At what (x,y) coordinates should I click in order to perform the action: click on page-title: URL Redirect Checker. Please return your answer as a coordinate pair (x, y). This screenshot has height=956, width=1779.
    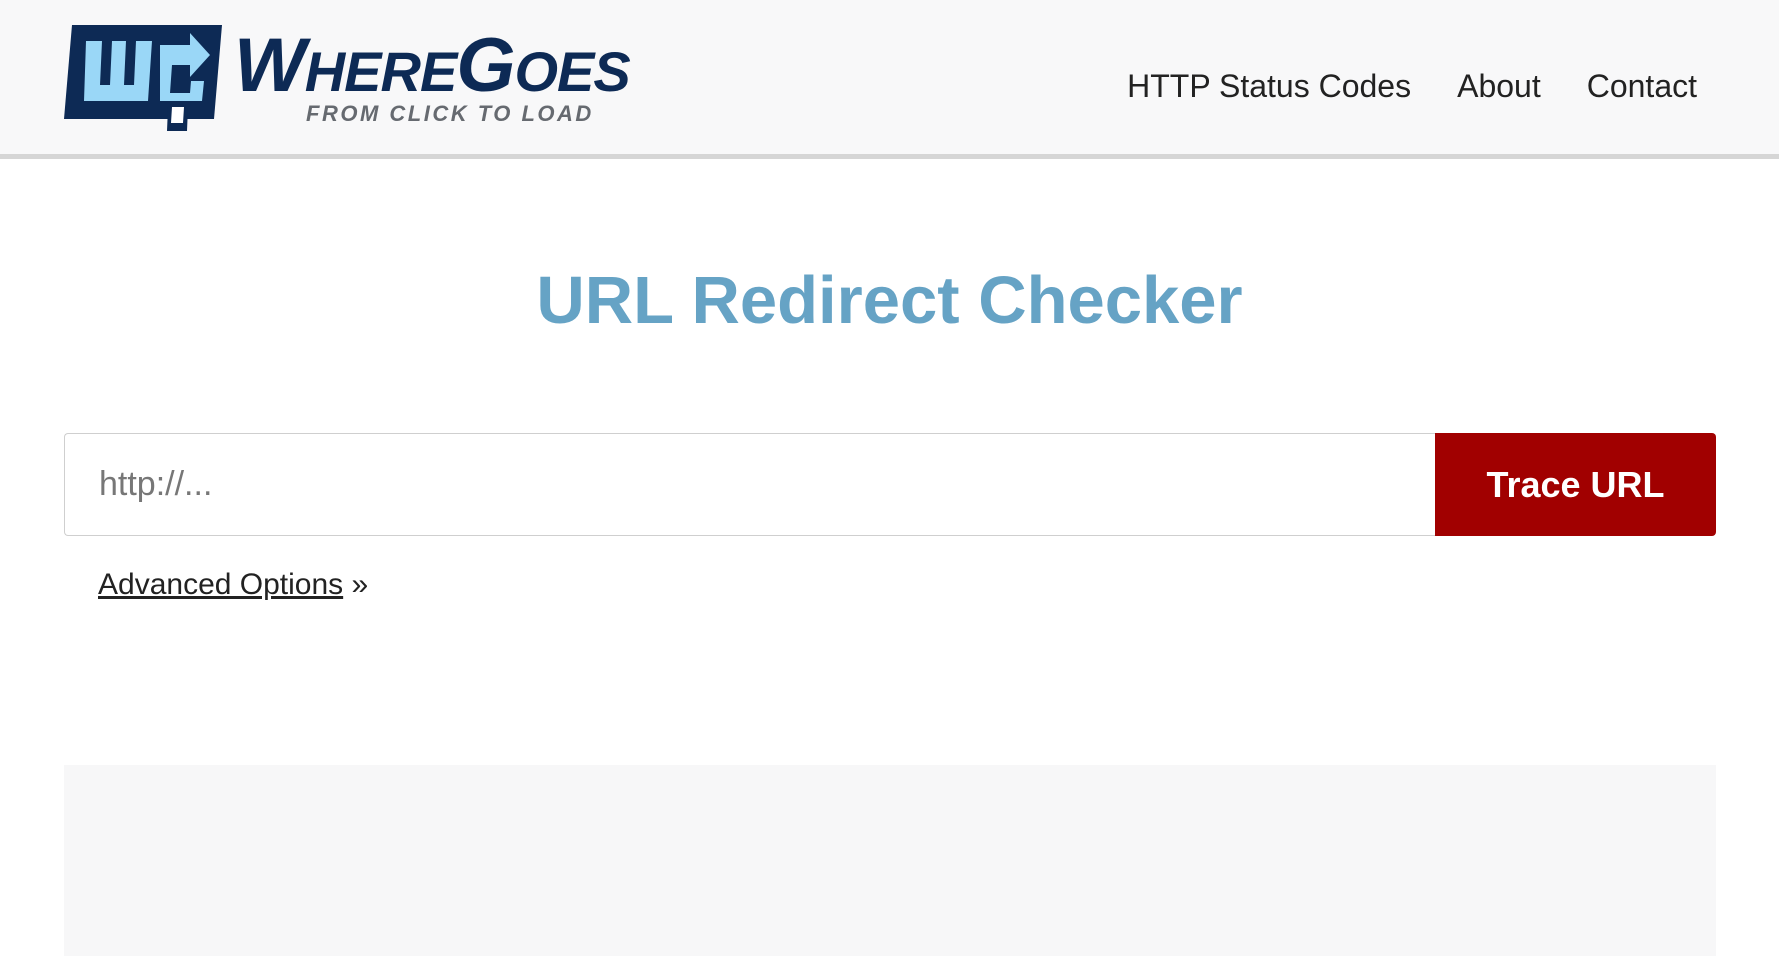
    Looking at the image, I should click on (889, 300).